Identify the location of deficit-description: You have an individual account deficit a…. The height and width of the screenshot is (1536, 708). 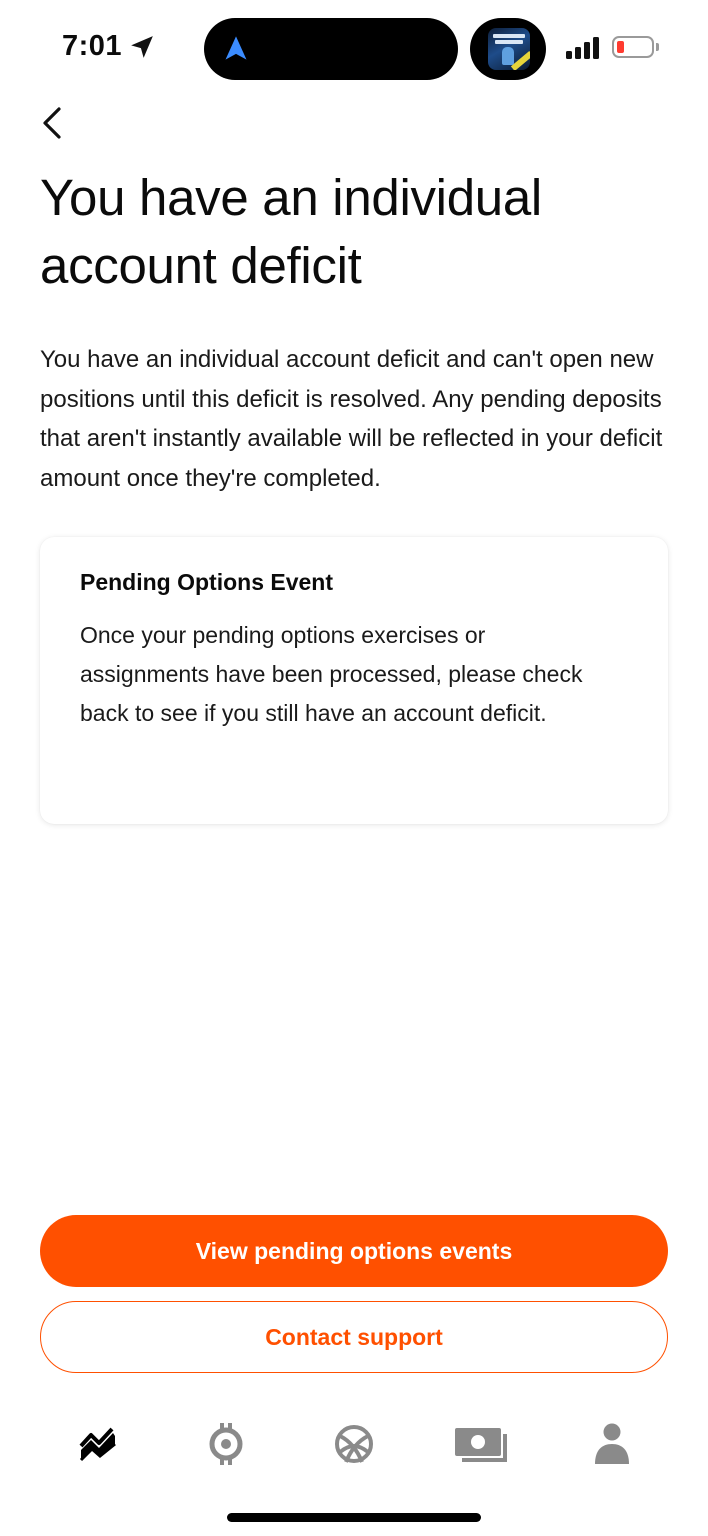
(351, 419).